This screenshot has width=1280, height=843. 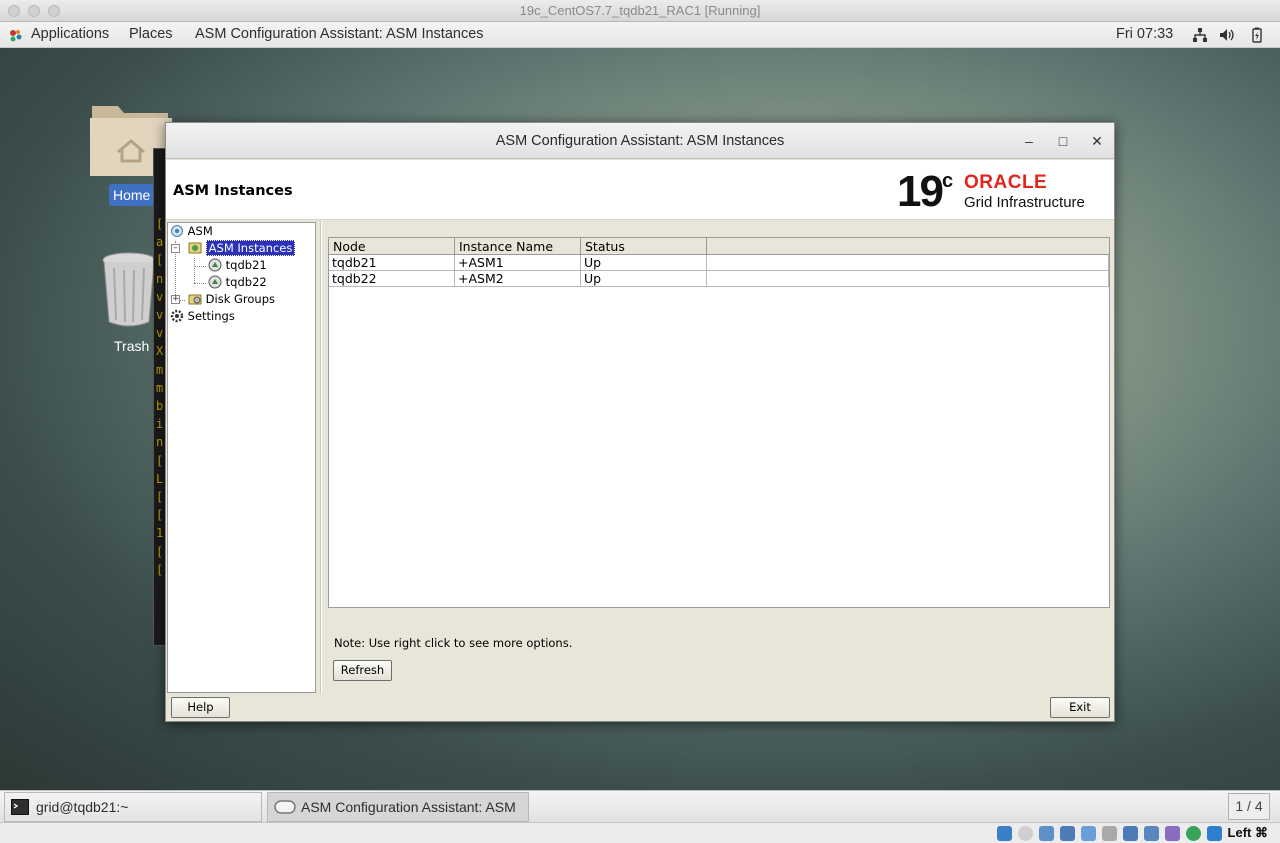 I want to click on cell-instance-name: +ASM1, so click(x=518, y=263).